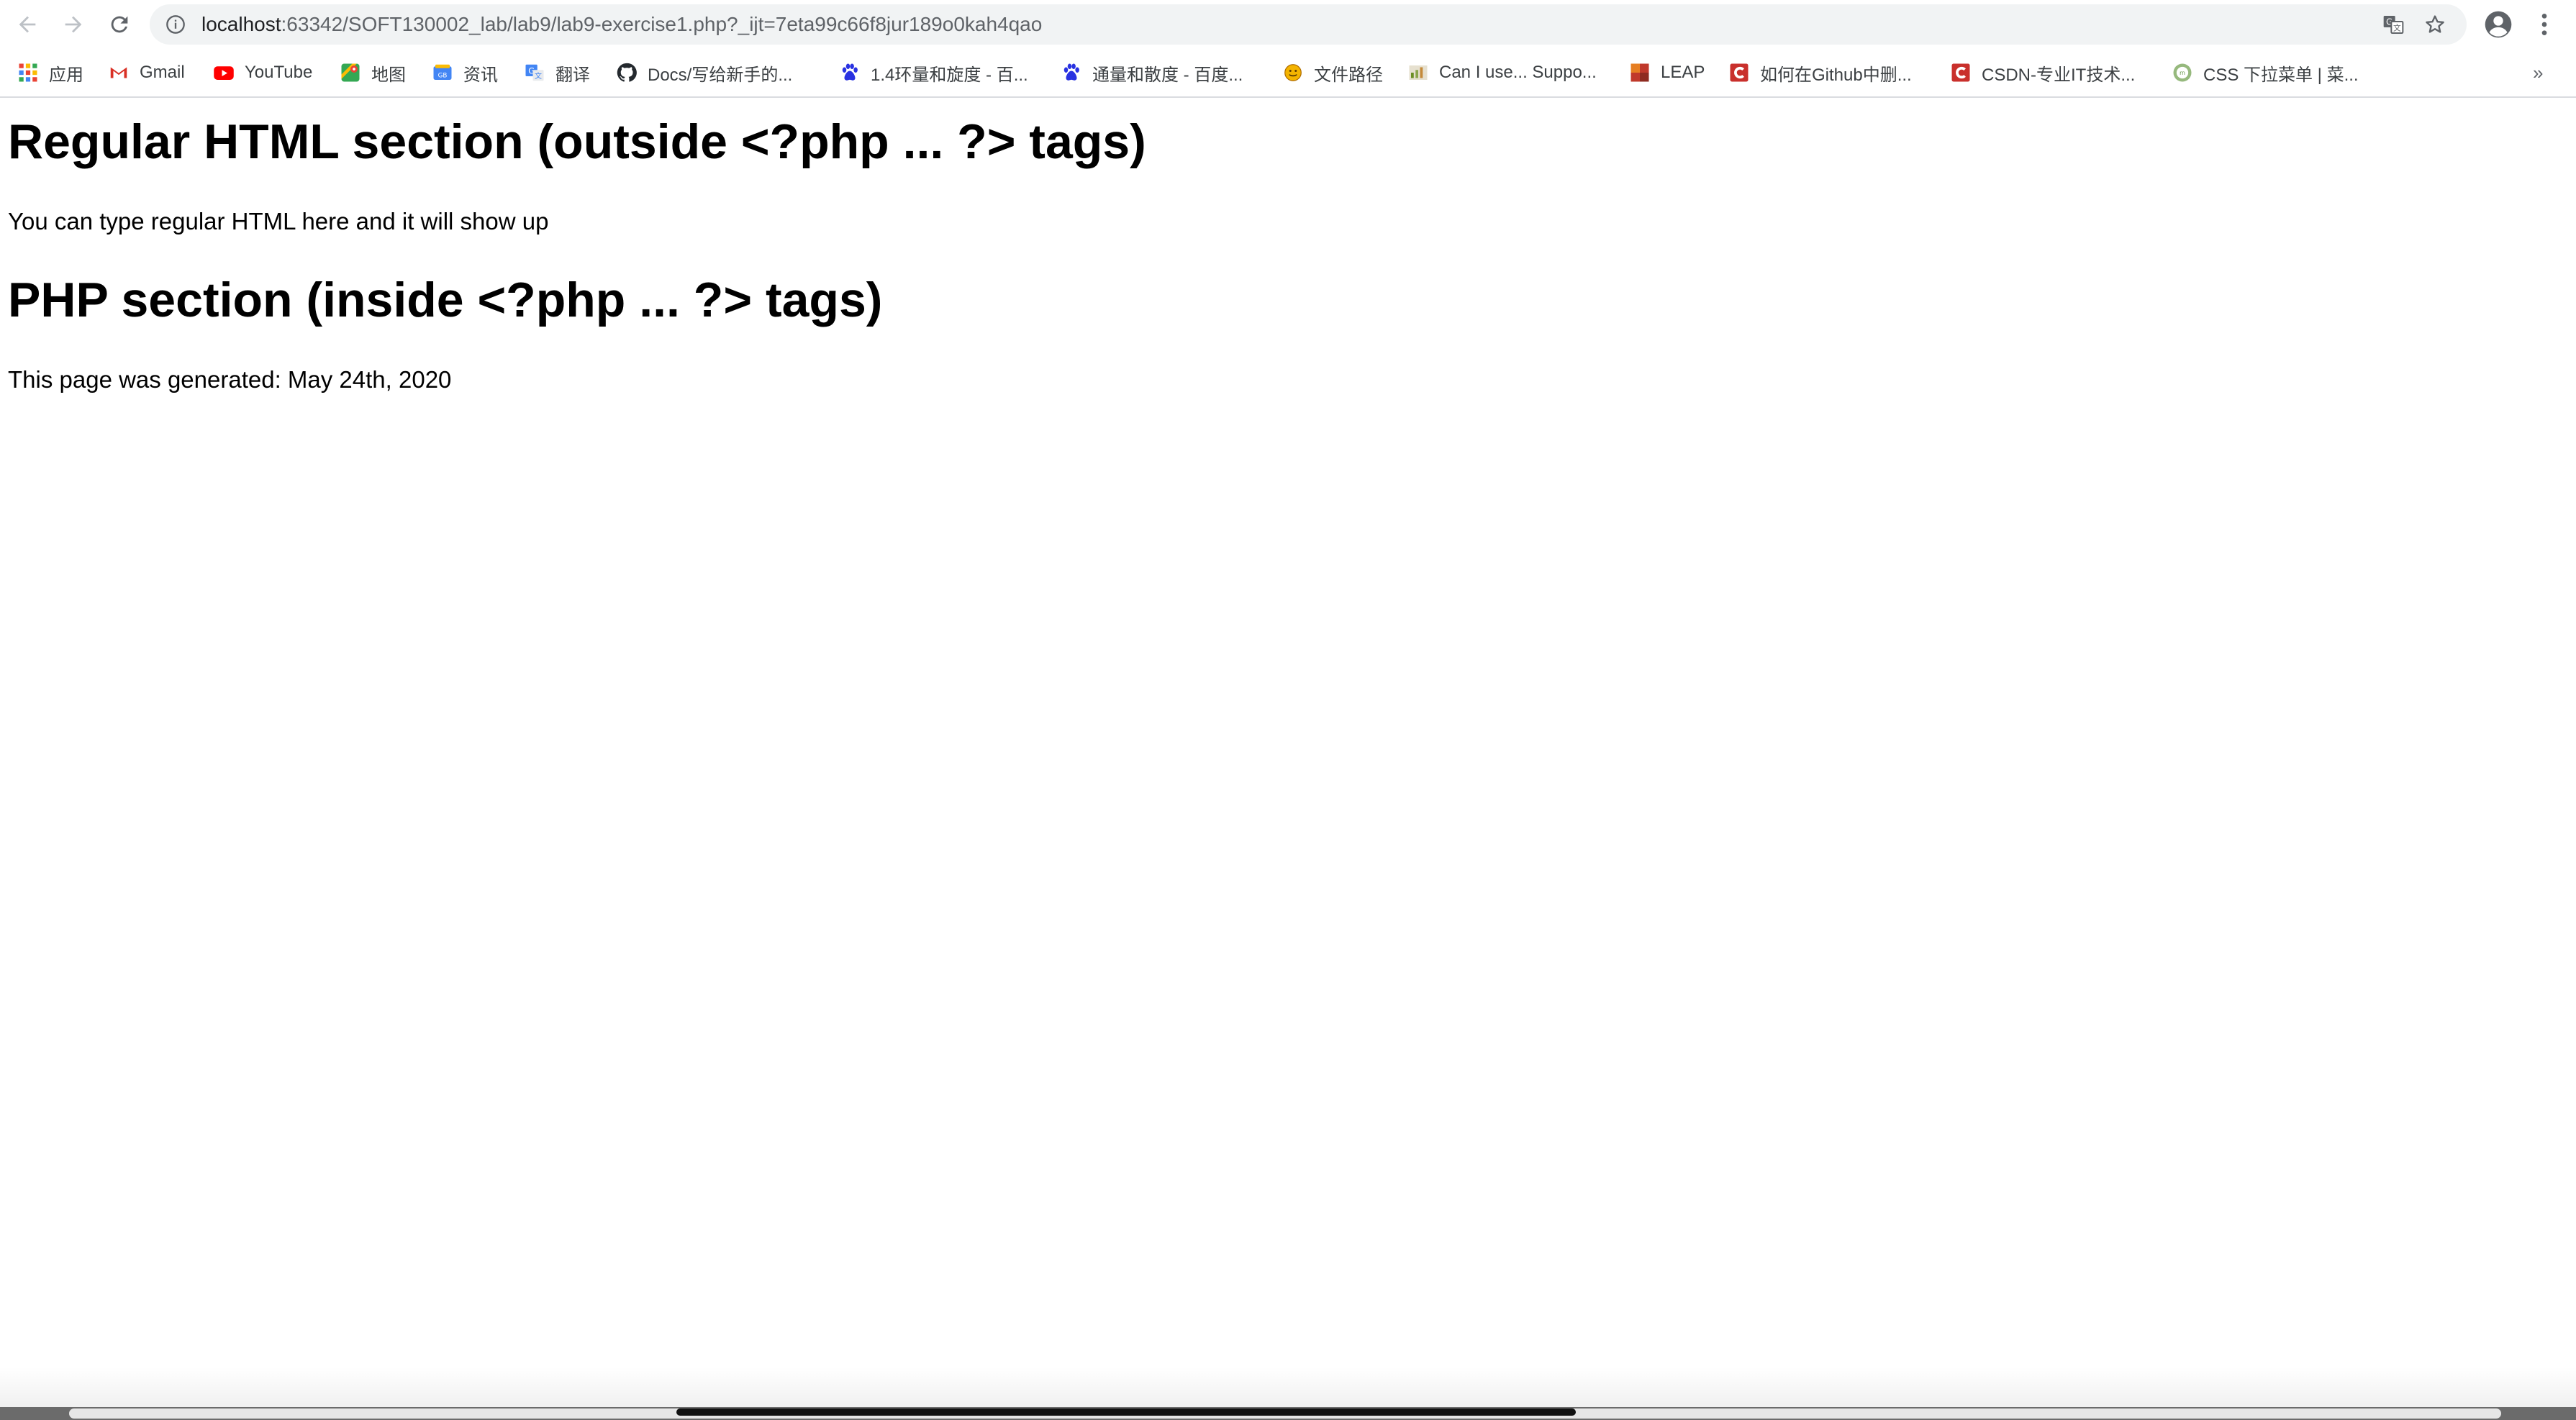 Image resolution: width=2576 pixels, height=1420 pixels. I want to click on forward-button, so click(73, 24).